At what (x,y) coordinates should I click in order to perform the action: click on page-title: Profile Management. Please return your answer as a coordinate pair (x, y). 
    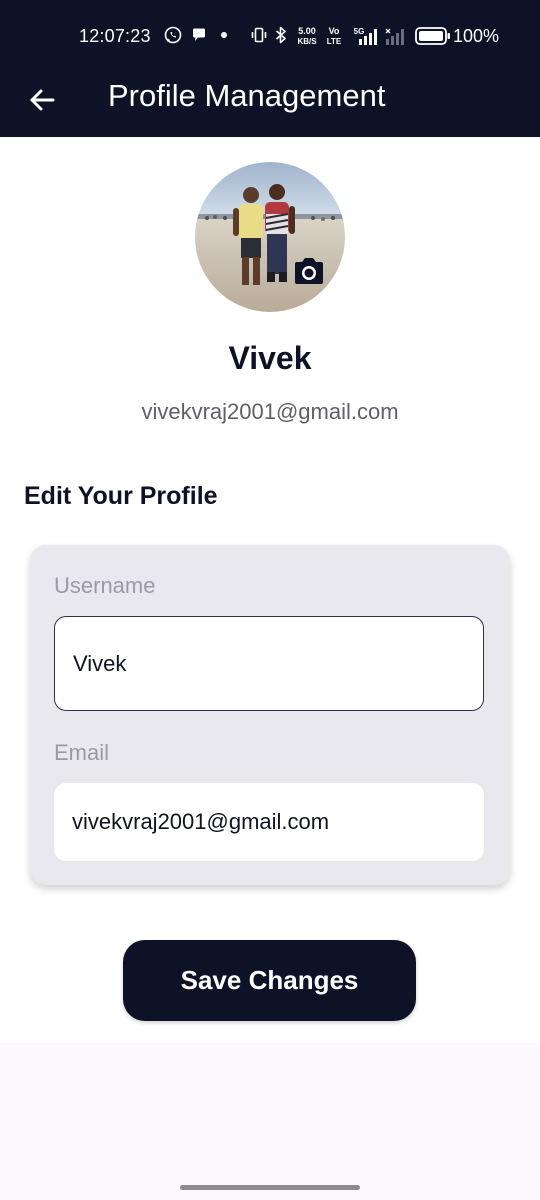
    Looking at the image, I should click on (247, 95).